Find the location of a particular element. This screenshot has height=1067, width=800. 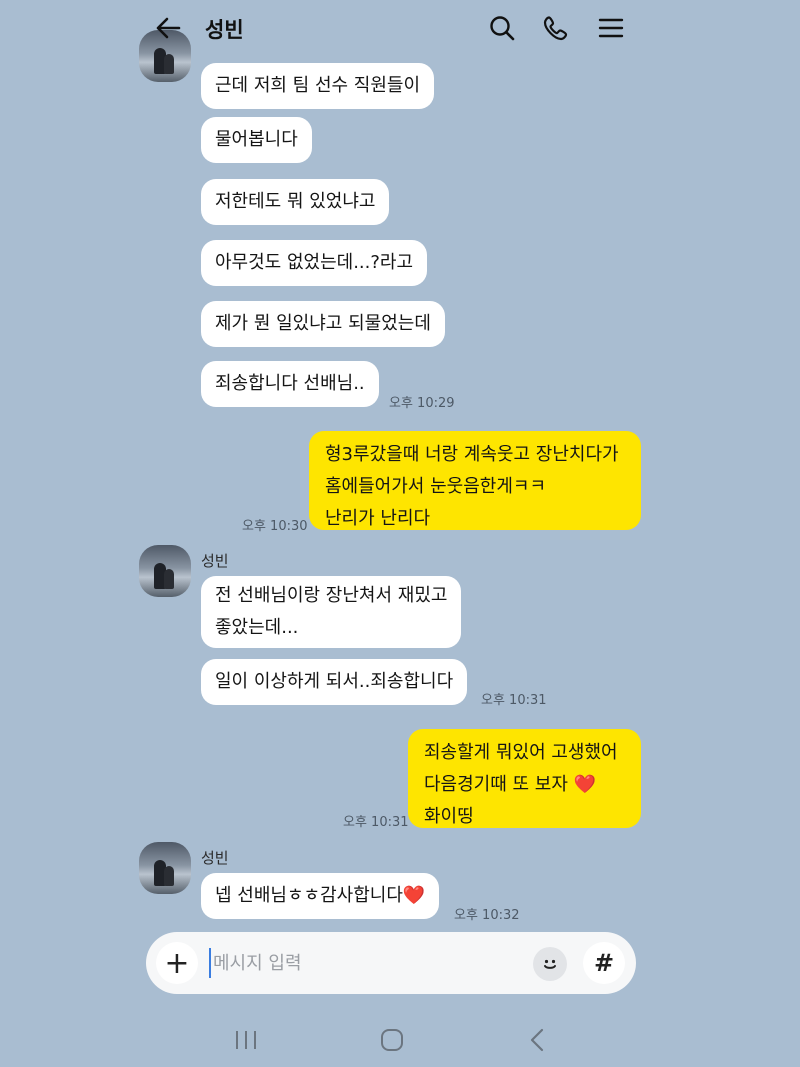

emoji-icon is located at coordinates (550, 964).